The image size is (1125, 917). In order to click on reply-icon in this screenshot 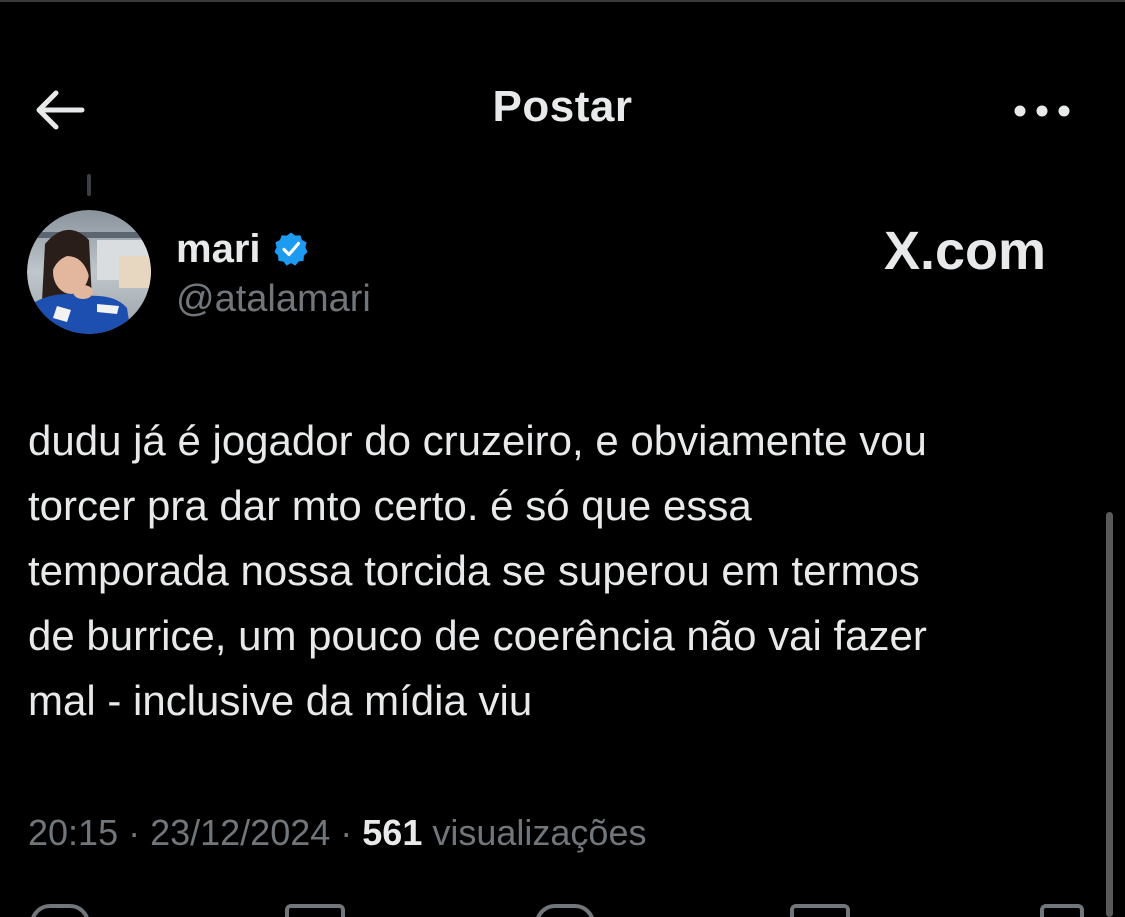, I will do `click(60, 910)`.